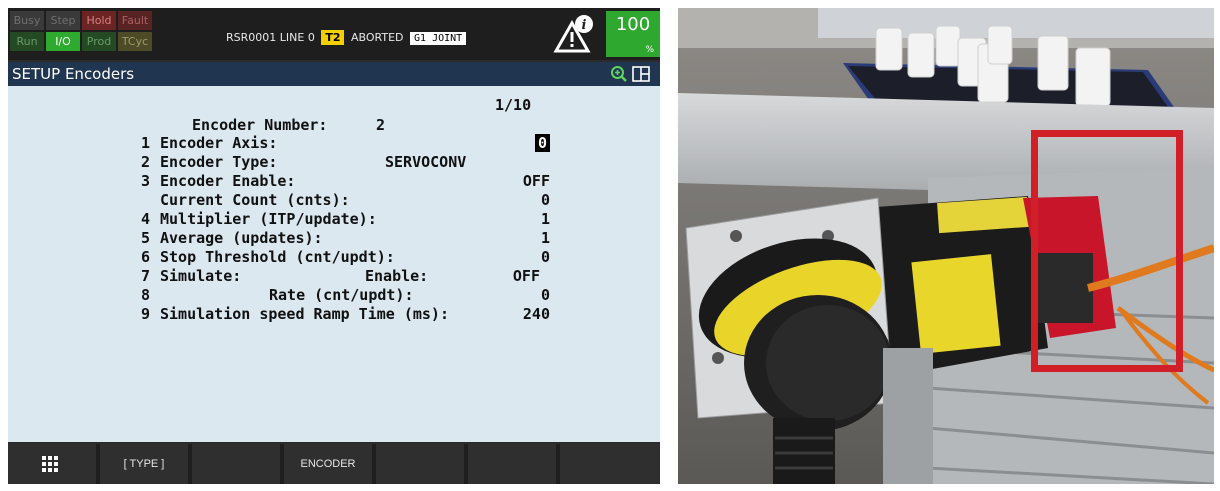  What do you see at coordinates (146, 181) in the screenshot?
I see `setting-number: 3` at bounding box center [146, 181].